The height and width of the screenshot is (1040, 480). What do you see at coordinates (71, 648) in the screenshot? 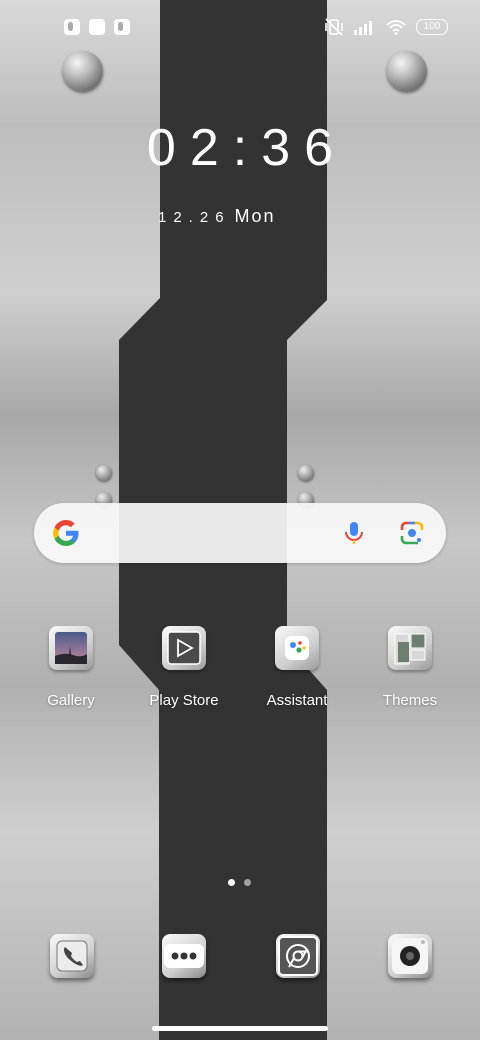
I see `gallery-icon` at bounding box center [71, 648].